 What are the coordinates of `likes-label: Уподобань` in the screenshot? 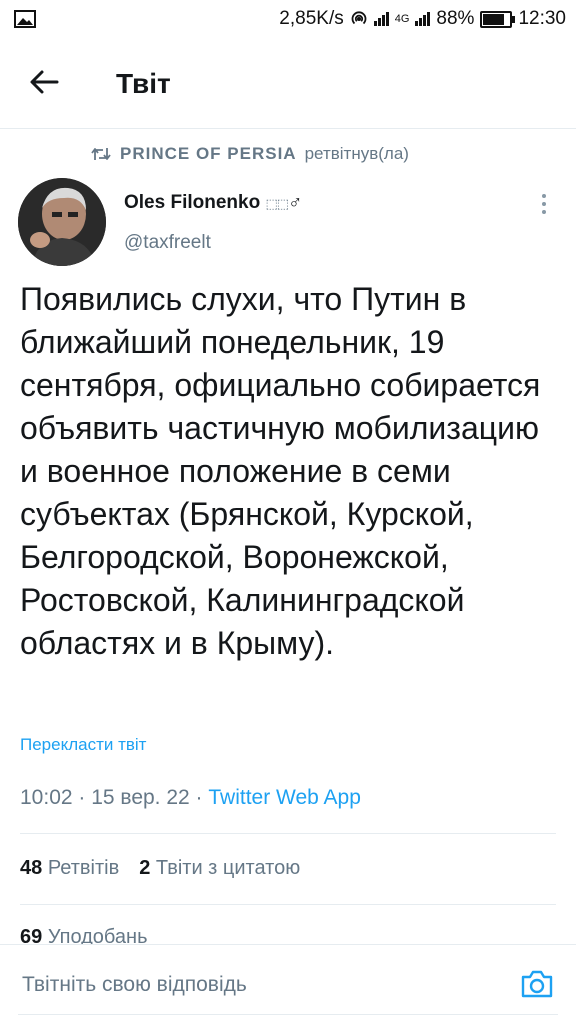 It's located at (97, 935).